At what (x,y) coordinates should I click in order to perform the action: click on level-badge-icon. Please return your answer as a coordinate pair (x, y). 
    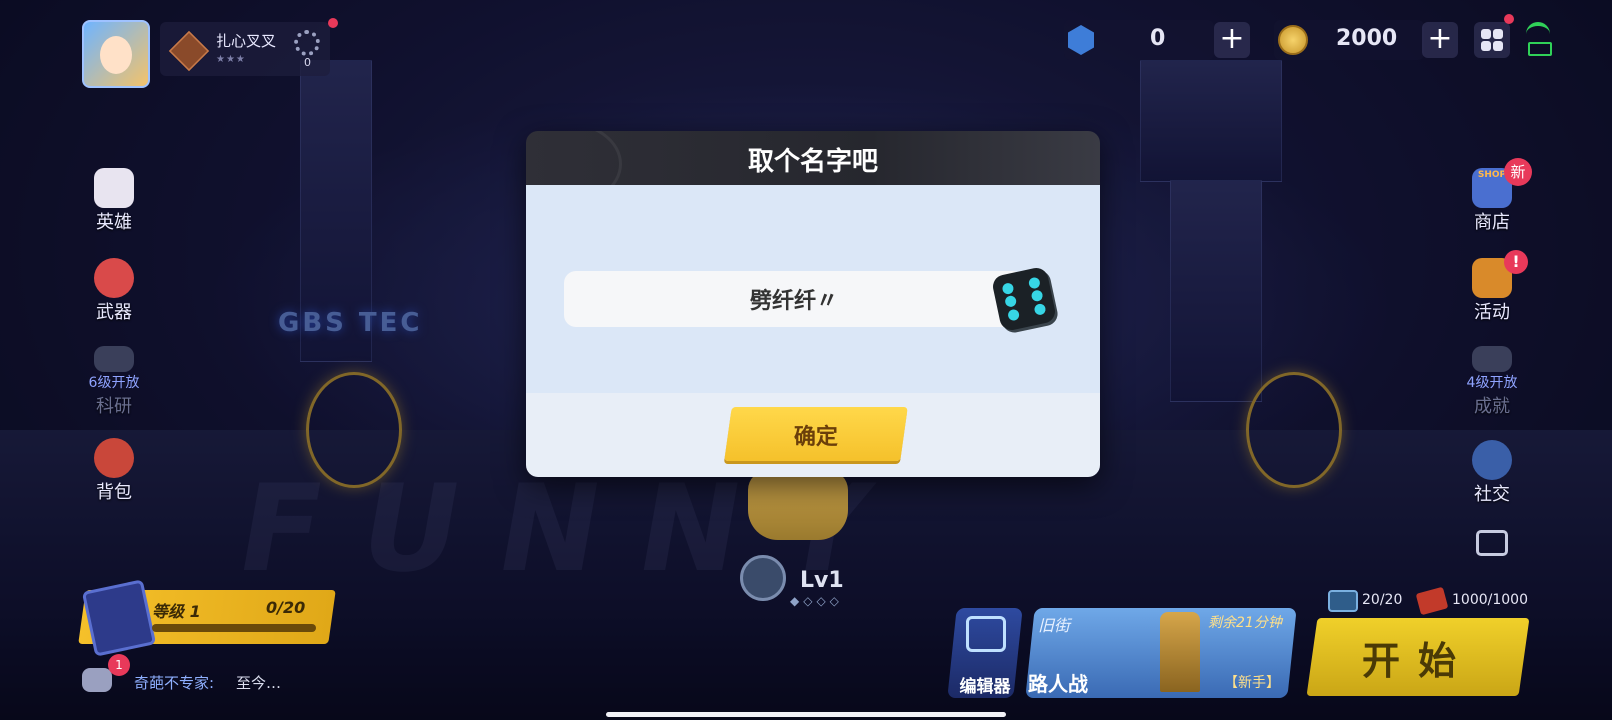
    Looking at the image, I should click on (763, 578).